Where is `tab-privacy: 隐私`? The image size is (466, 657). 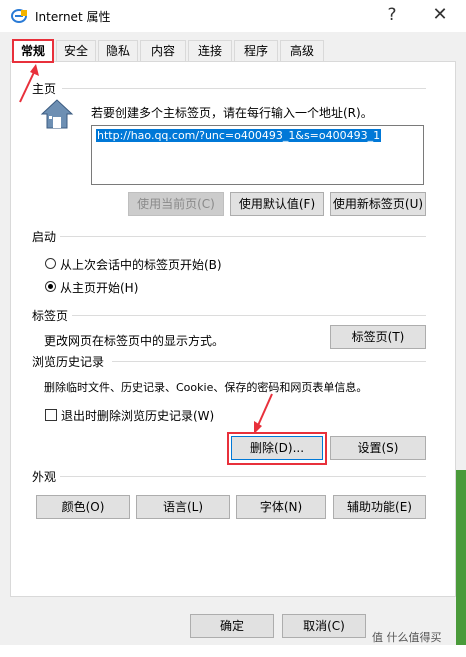 tab-privacy: 隐私 is located at coordinates (118, 50).